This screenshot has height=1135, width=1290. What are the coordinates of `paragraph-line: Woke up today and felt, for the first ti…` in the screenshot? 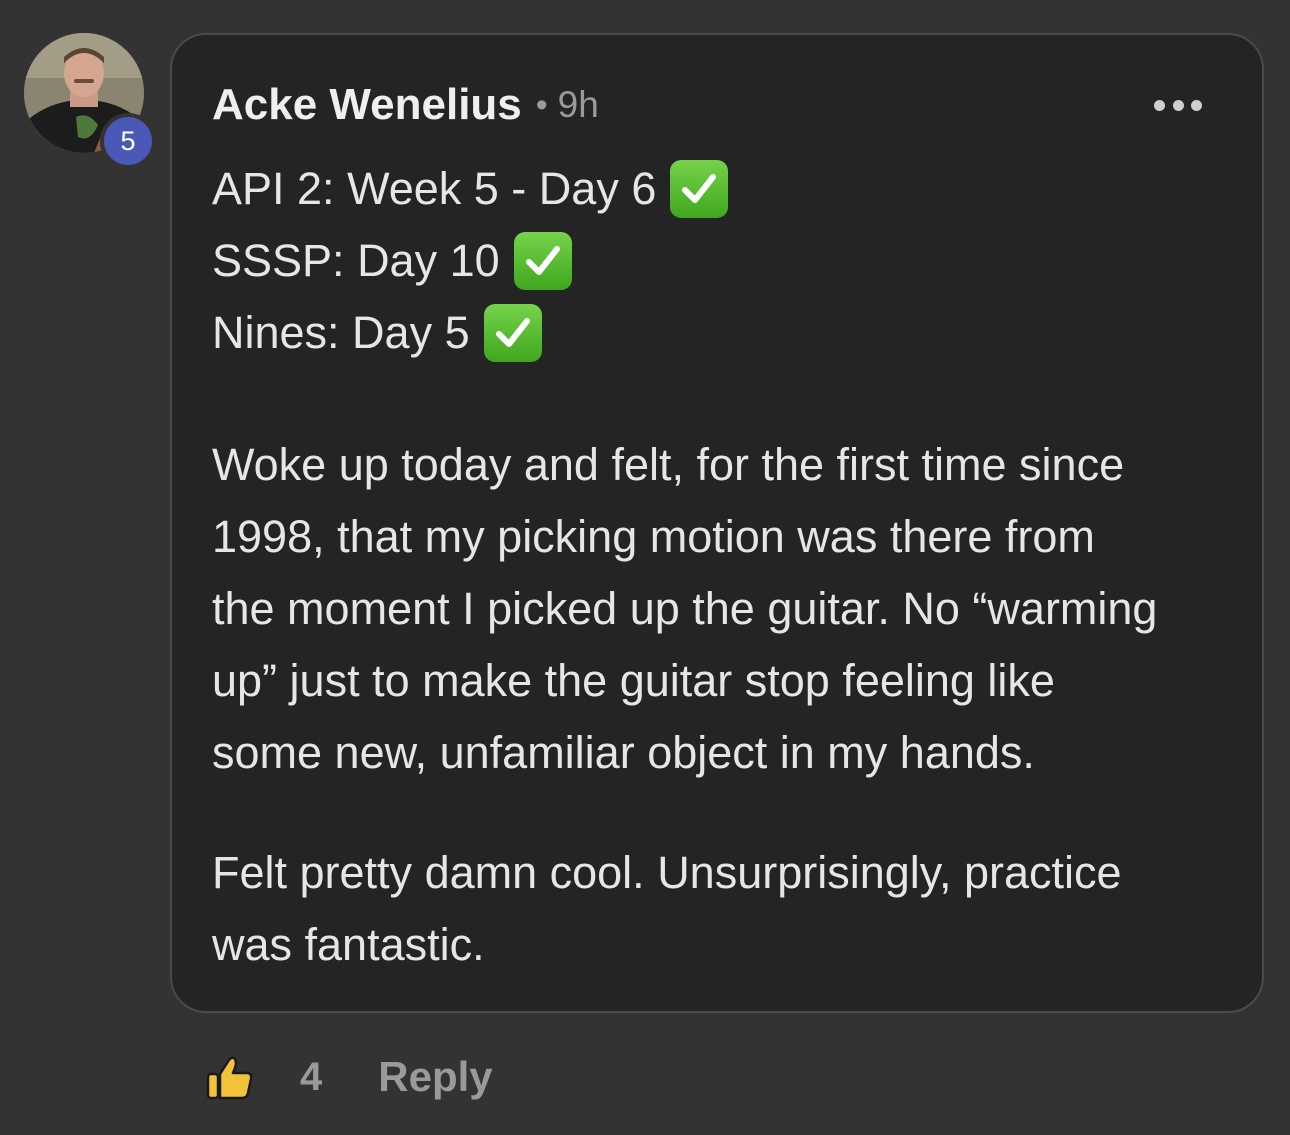 It's located at (668, 464).